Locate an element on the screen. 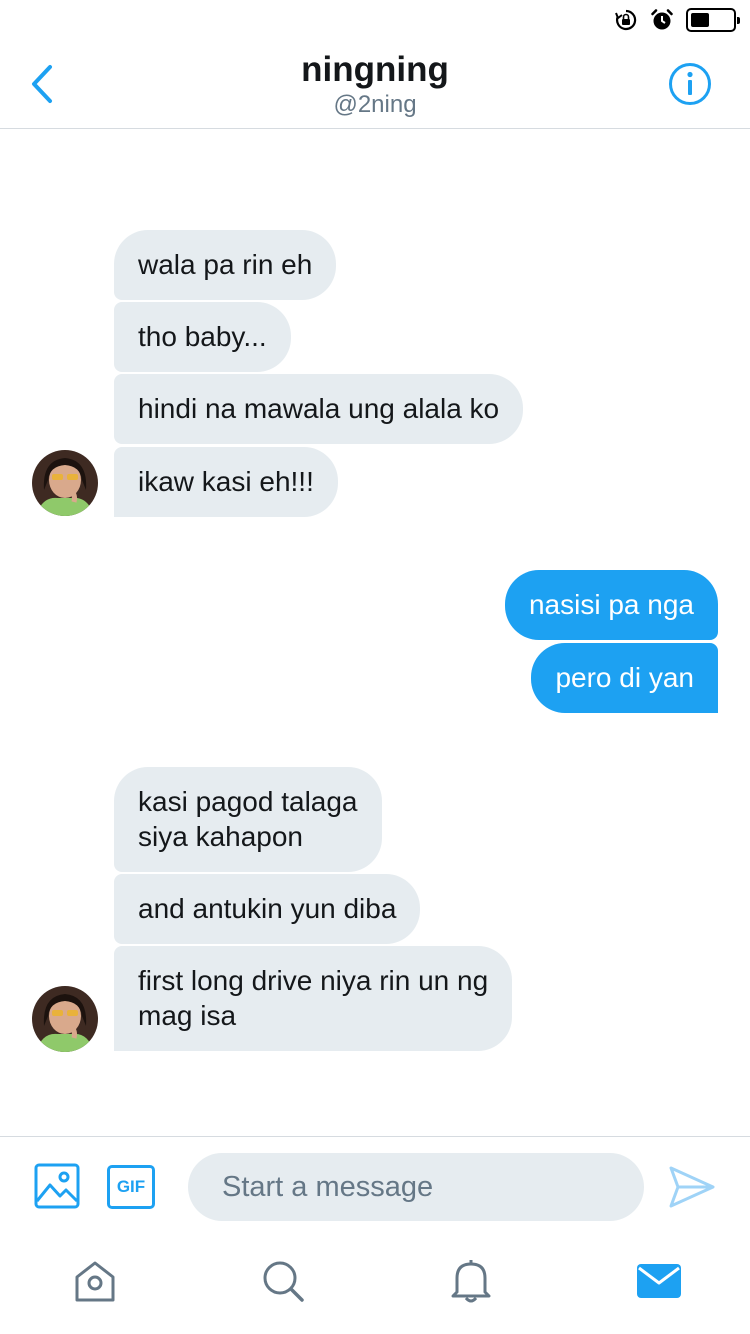 This screenshot has height=1334, width=750. battery-fill is located at coordinates (700, 20).